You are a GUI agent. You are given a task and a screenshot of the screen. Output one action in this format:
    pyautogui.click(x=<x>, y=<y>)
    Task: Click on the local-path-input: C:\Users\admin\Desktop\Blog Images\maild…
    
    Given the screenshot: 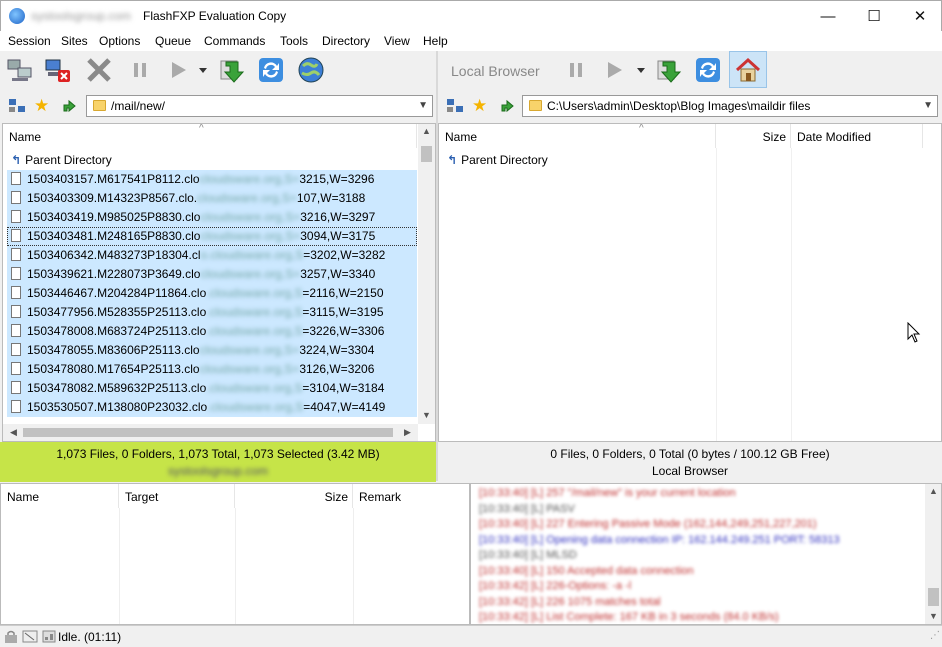 What is the action you would take?
    pyautogui.click(x=730, y=106)
    